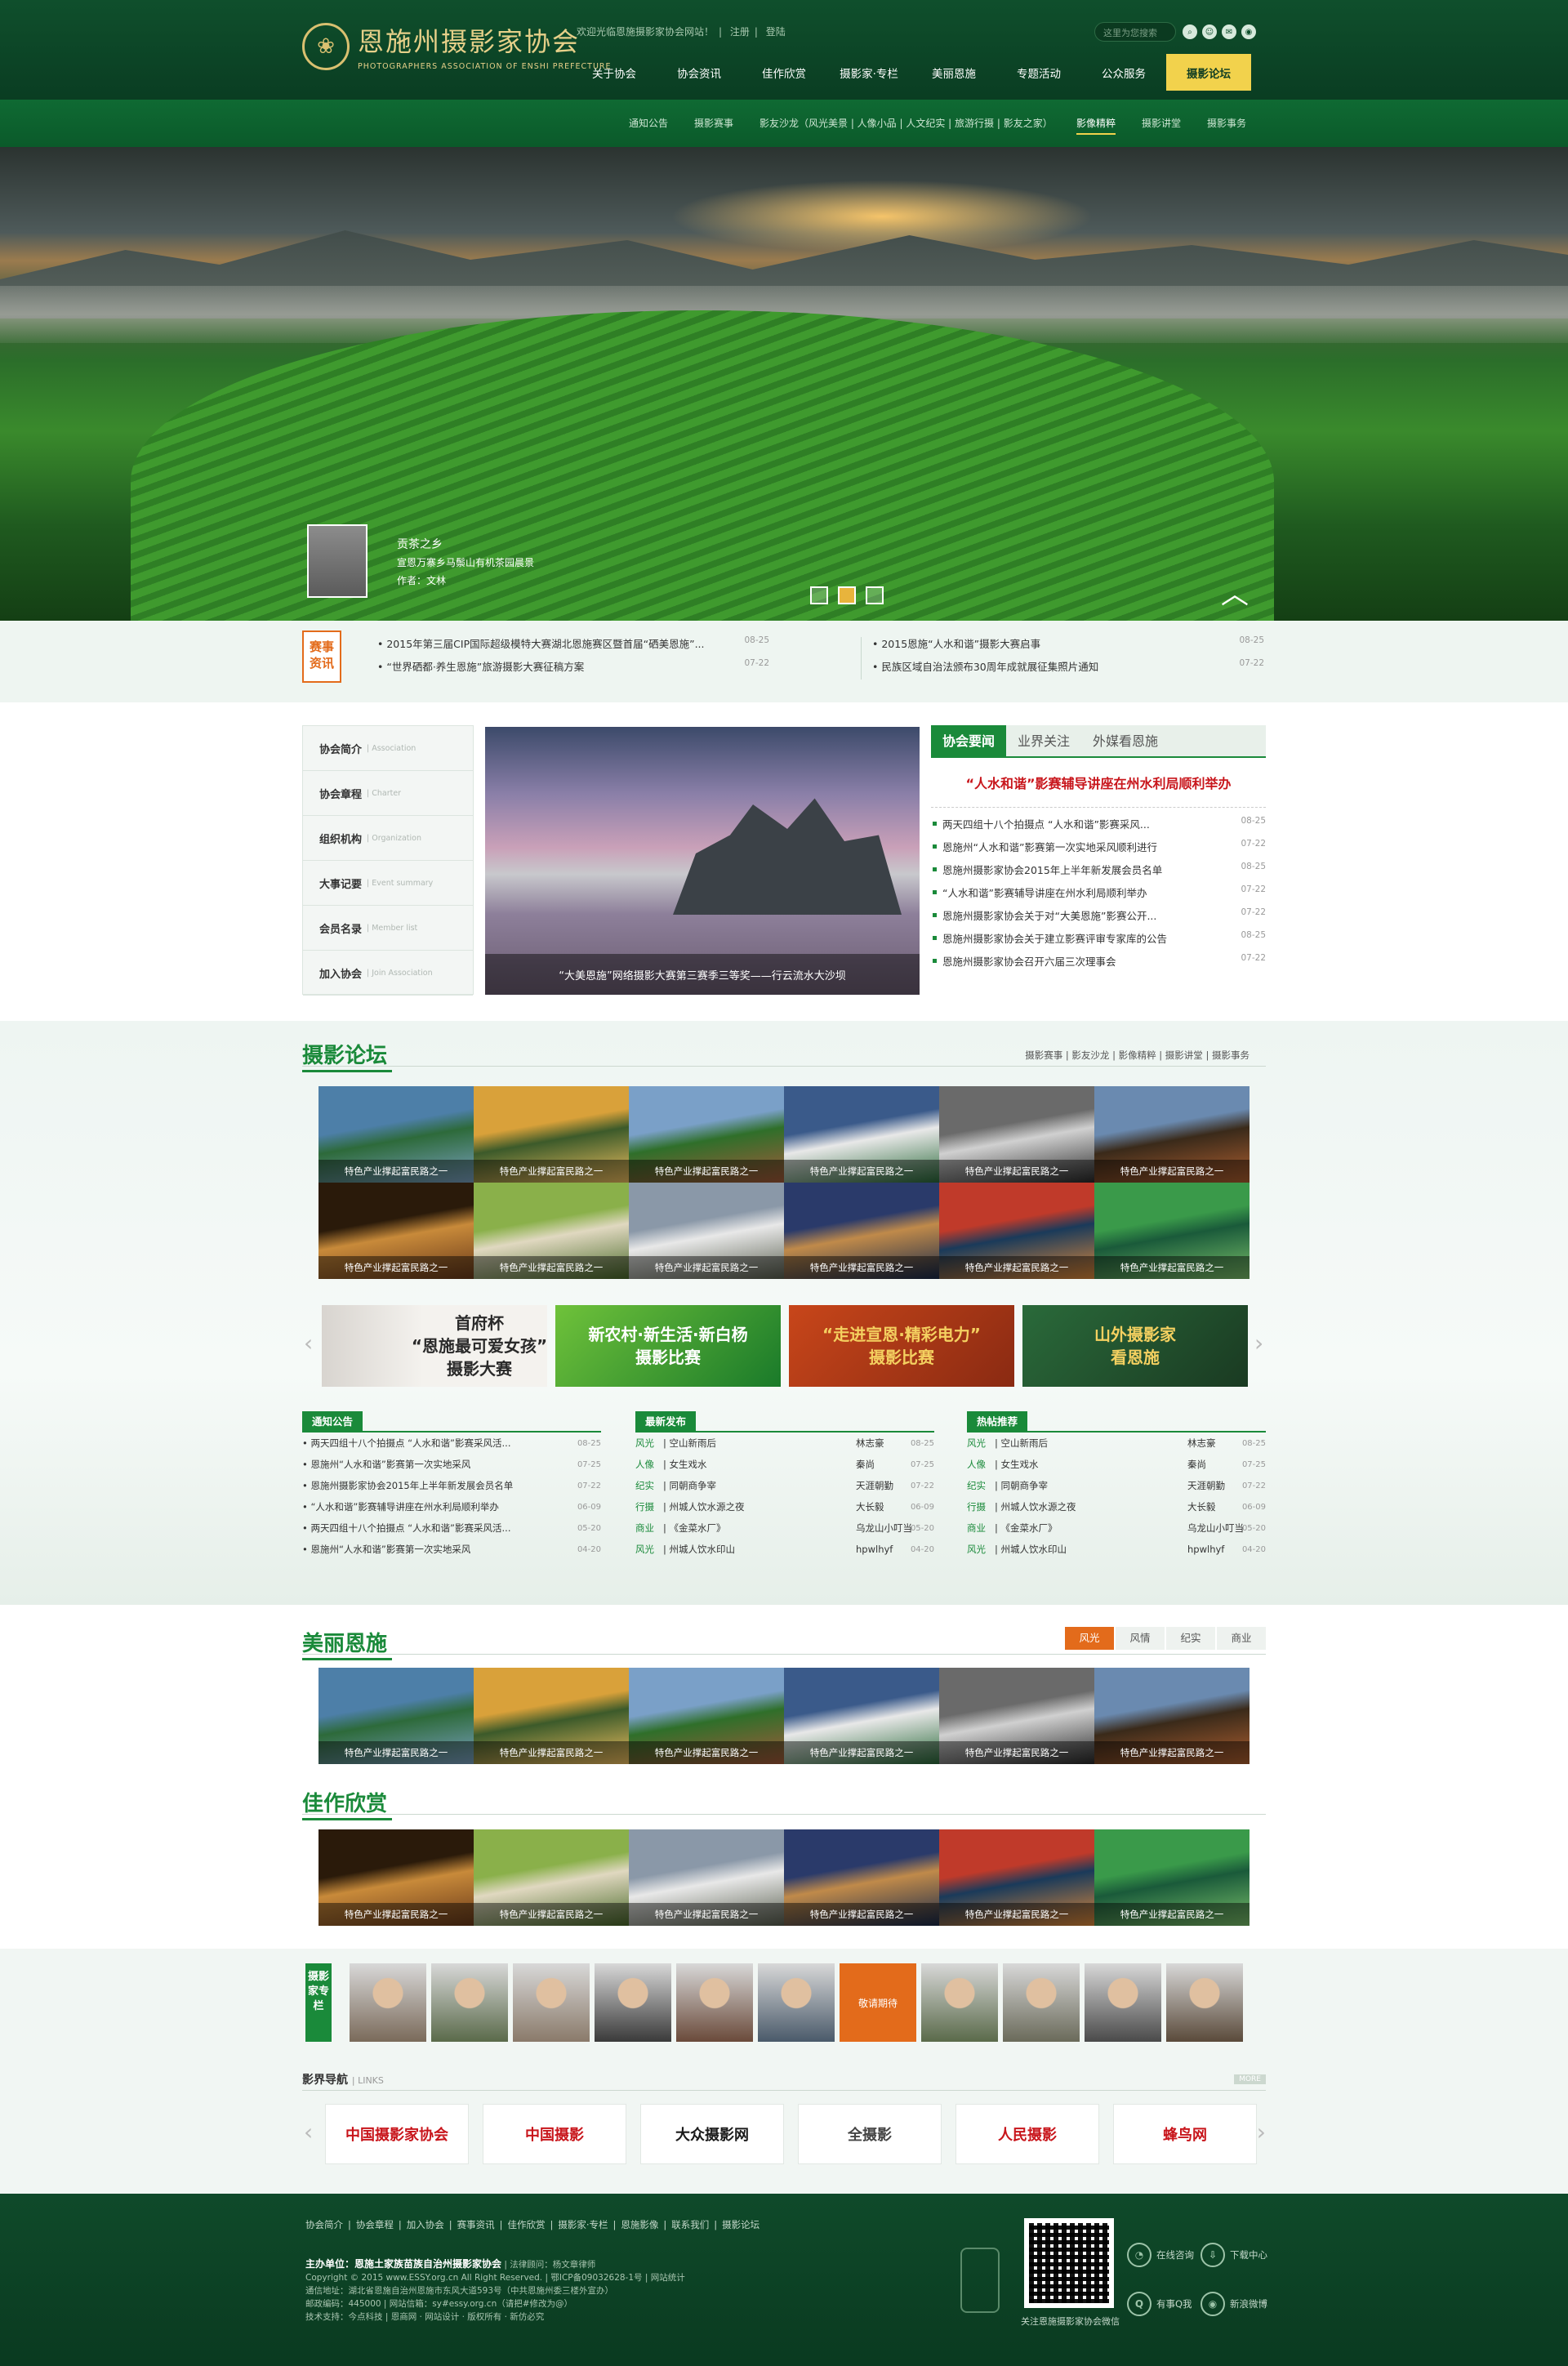  I want to click on nav-item: 关于协会, so click(614, 72).